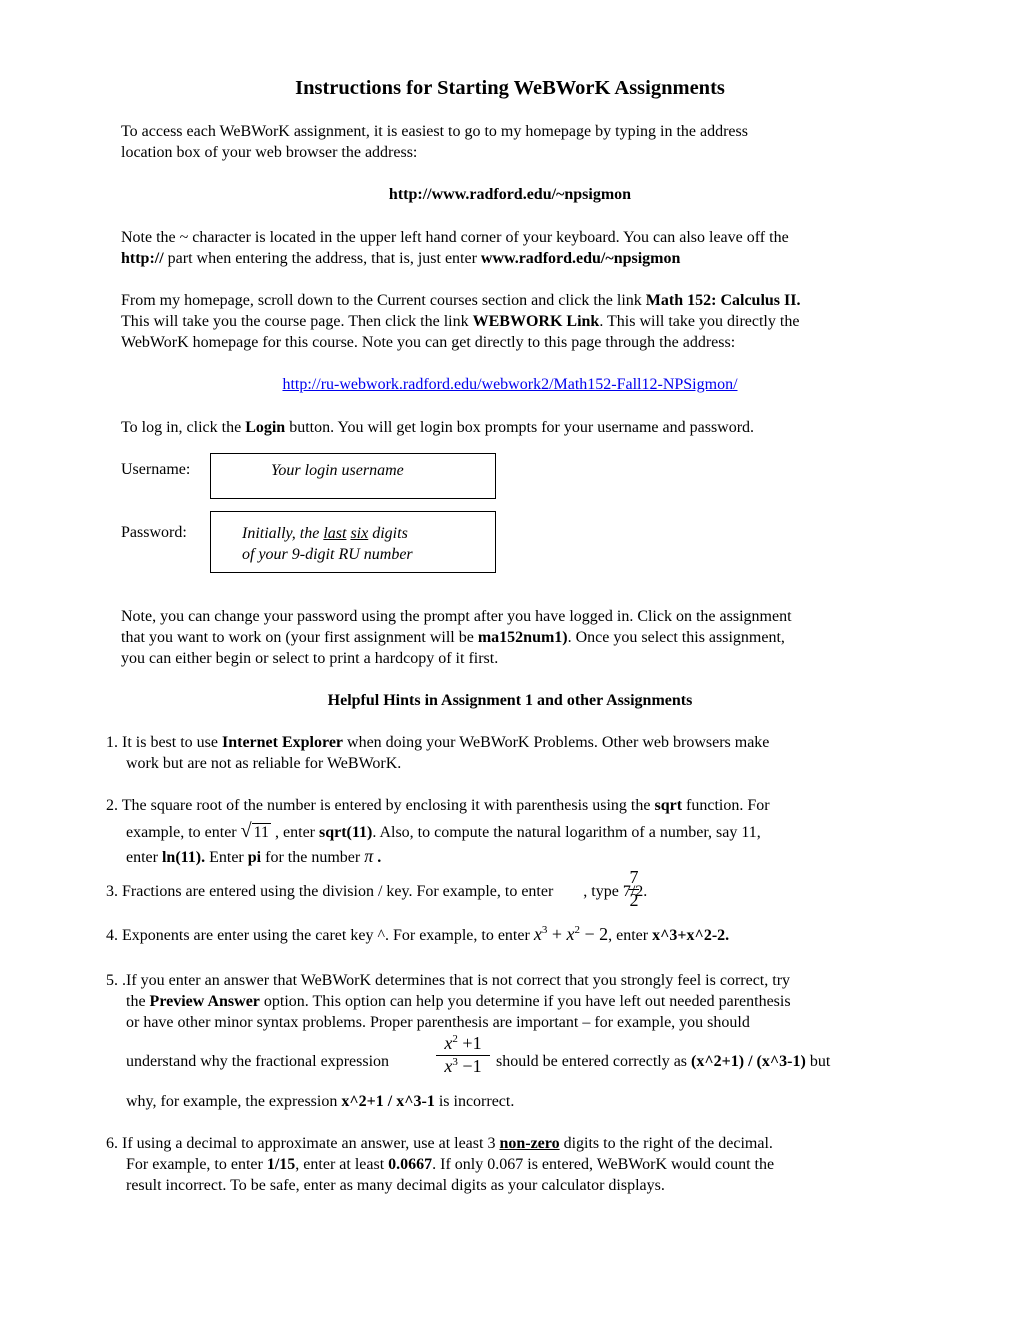 This screenshot has height=1320, width=1020. What do you see at coordinates (313, 857) in the screenshot?
I see `hint-2-text-3c: for the number` at bounding box center [313, 857].